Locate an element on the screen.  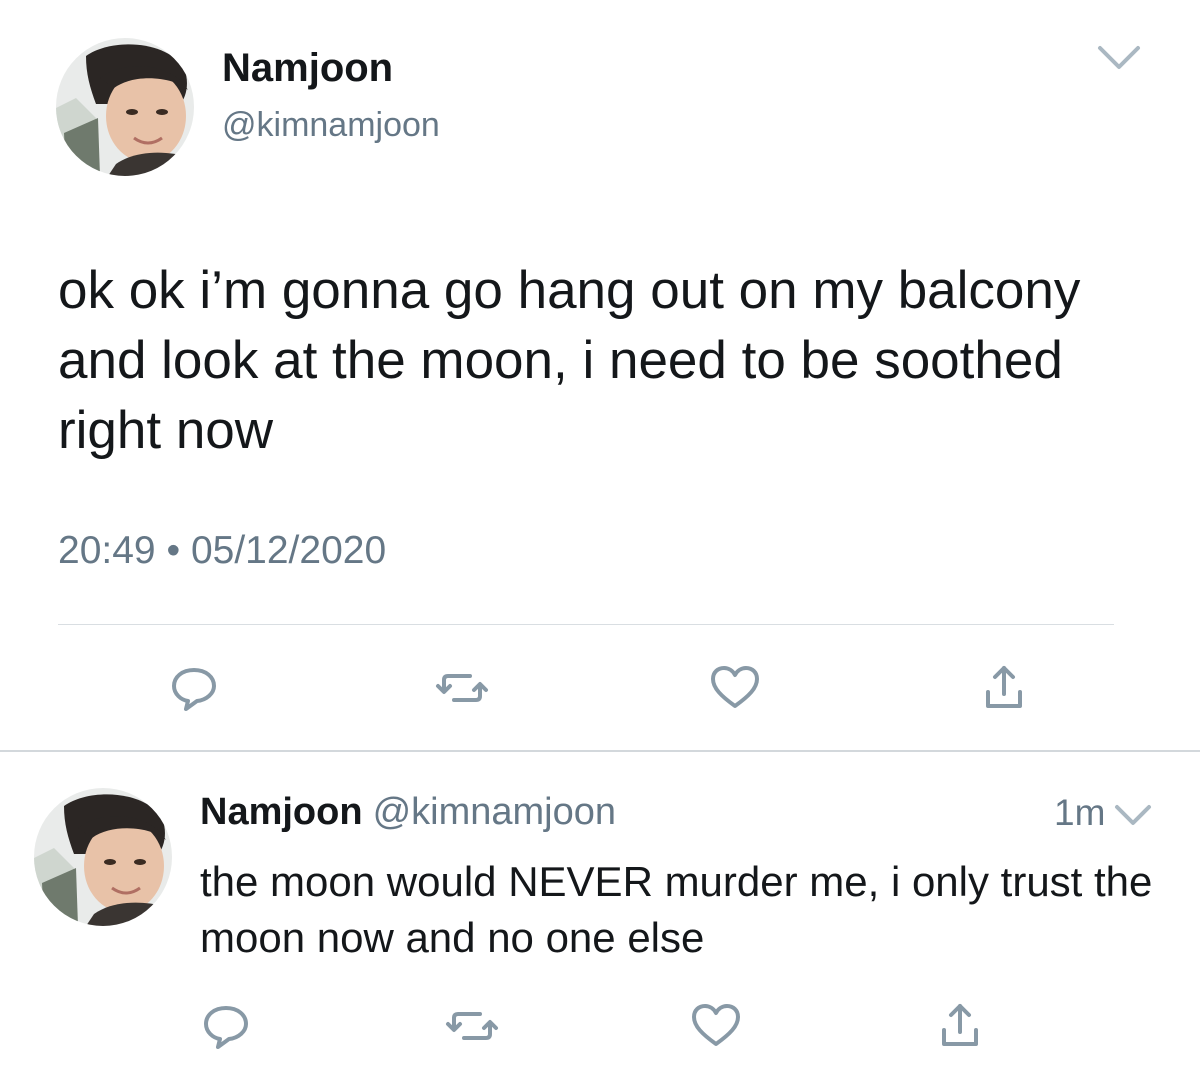
tweet-time: 20:49 is located at coordinates (107, 550).